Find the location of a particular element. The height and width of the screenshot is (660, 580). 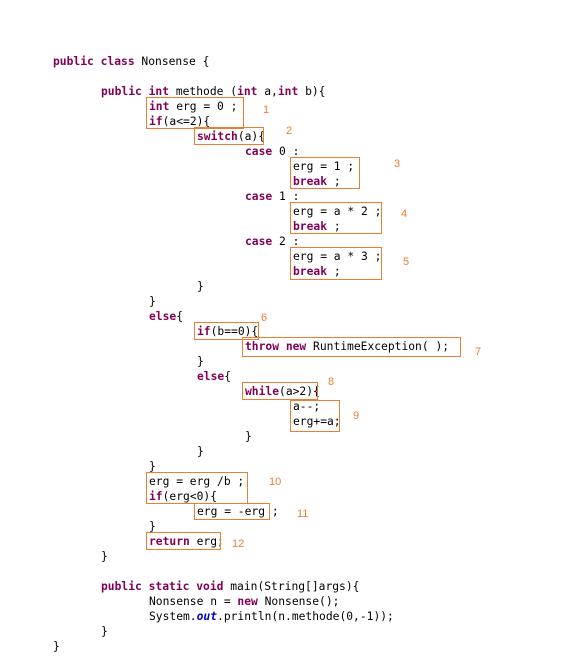

class-declaration: public class Nonsense { is located at coordinates (131, 61).